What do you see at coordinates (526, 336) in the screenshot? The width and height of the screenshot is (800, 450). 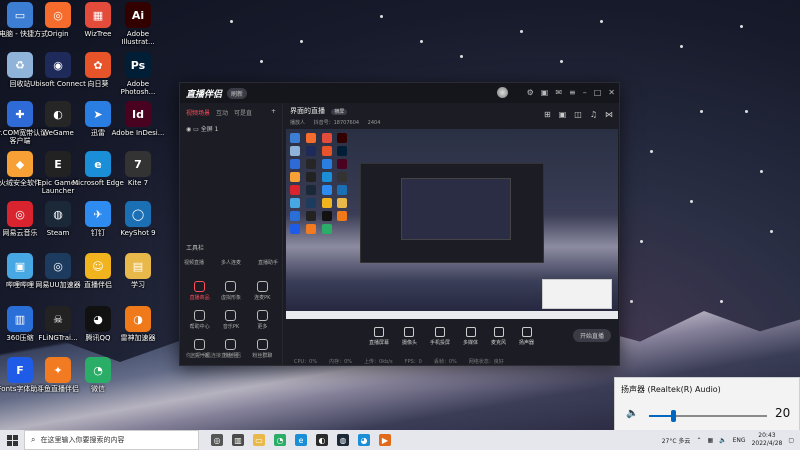 I see `source-tool: 扬声器` at bounding box center [526, 336].